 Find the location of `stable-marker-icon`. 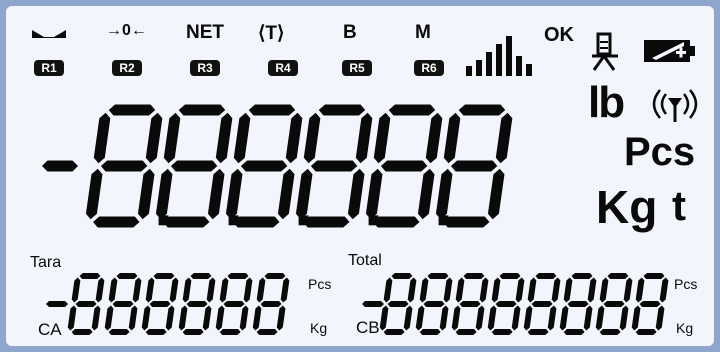

stable-marker-icon is located at coordinates (49, 33).